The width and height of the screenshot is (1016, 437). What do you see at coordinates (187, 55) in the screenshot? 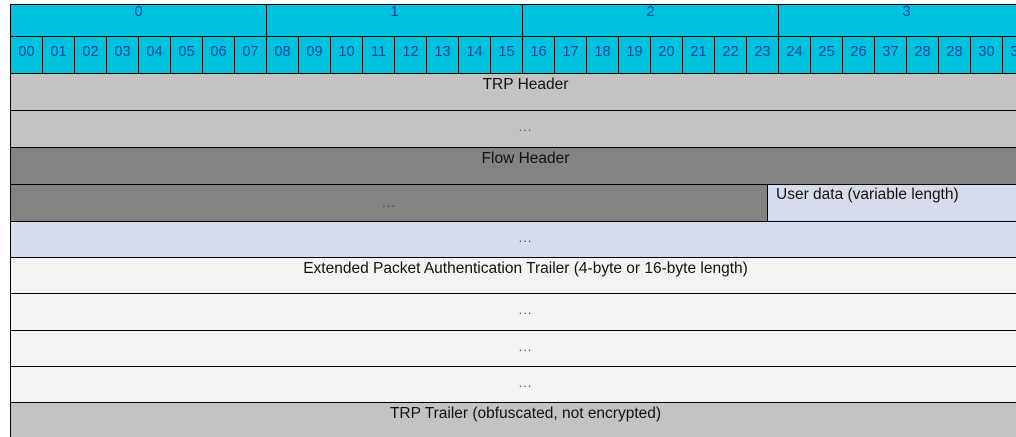
I see `bit-index-cell: 05` at bounding box center [187, 55].